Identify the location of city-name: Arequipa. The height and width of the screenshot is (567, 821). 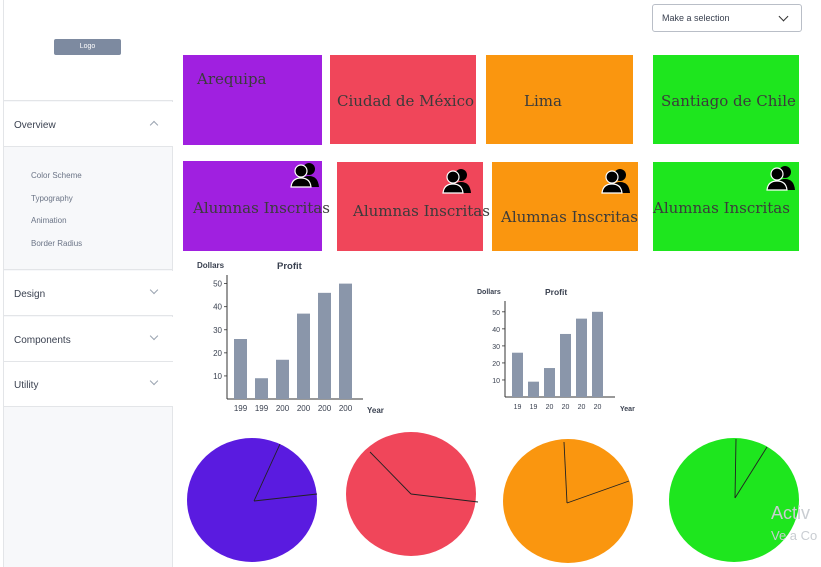
(232, 79).